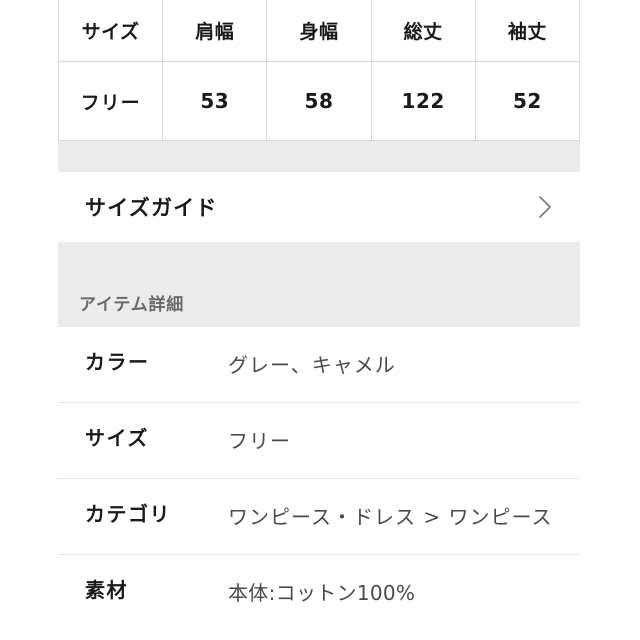  What do you see at coordinates (319, 284) in the screenshot?
I see `item-details-section-header: アイテム詳細` at bounding box center [319, 284].